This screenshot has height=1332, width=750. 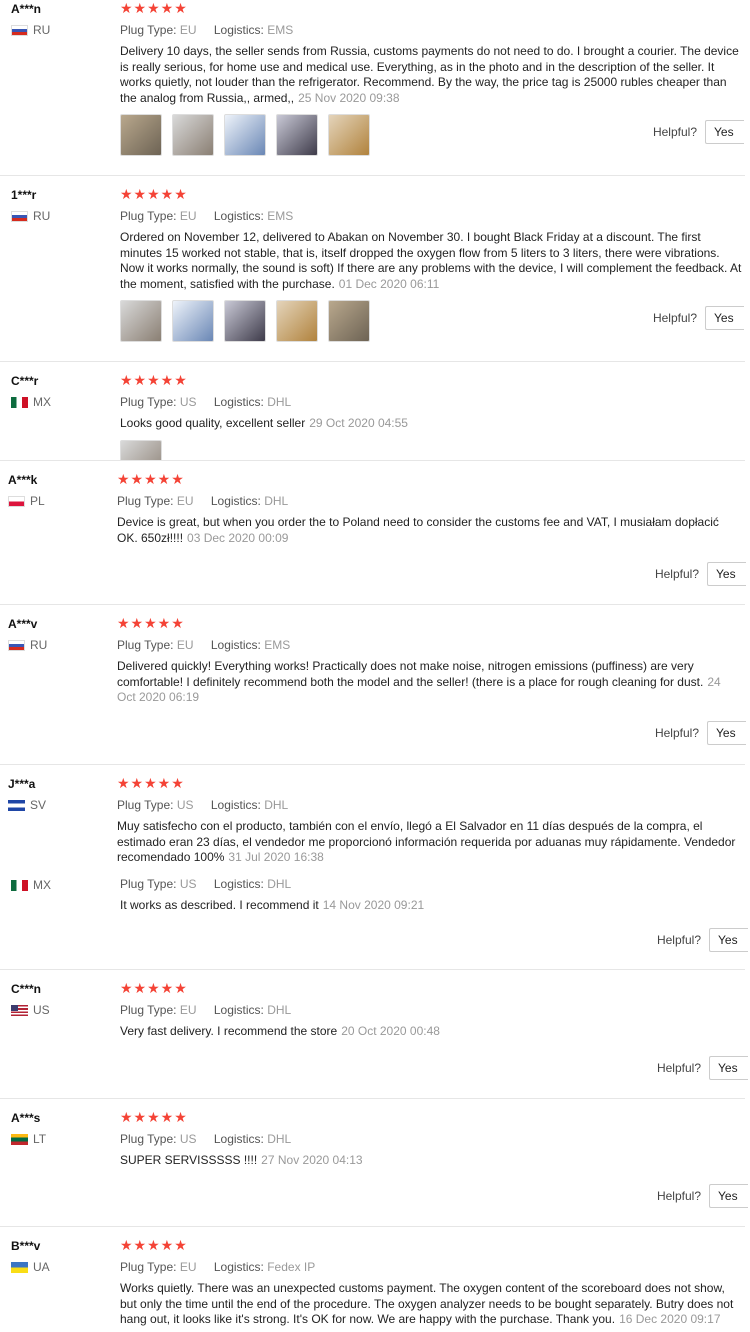 I want to click on review-date: 20 Oct 2020 00:48, so click(x=390, y=1031).